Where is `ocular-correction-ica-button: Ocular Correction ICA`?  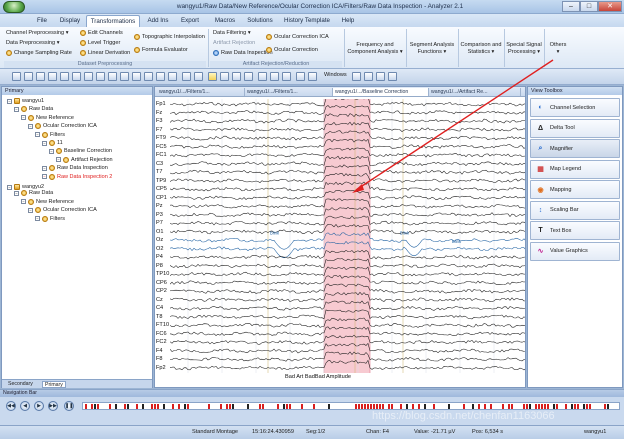 ocular-correction-ica-button: Ocular Correction ICA is located at coordinates (297, 37).